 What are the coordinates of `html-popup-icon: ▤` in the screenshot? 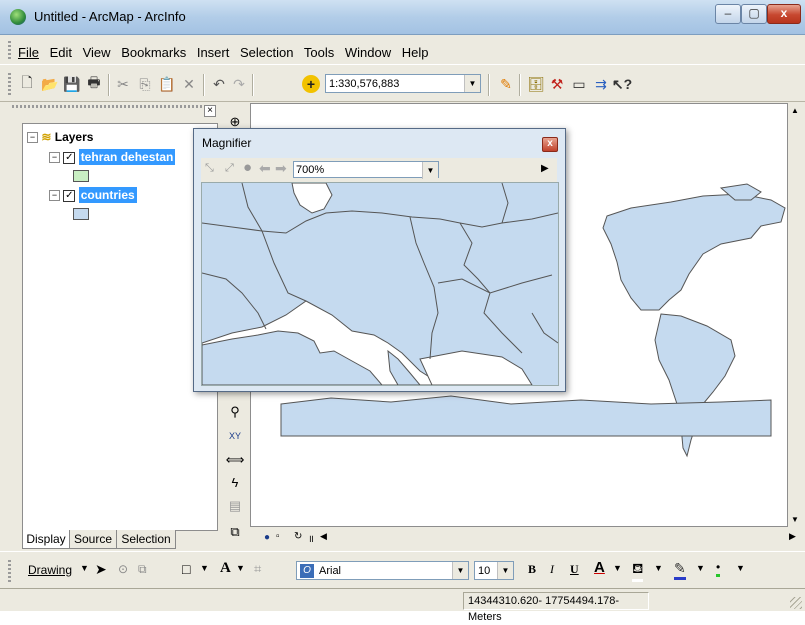 It's located at (235, 506).